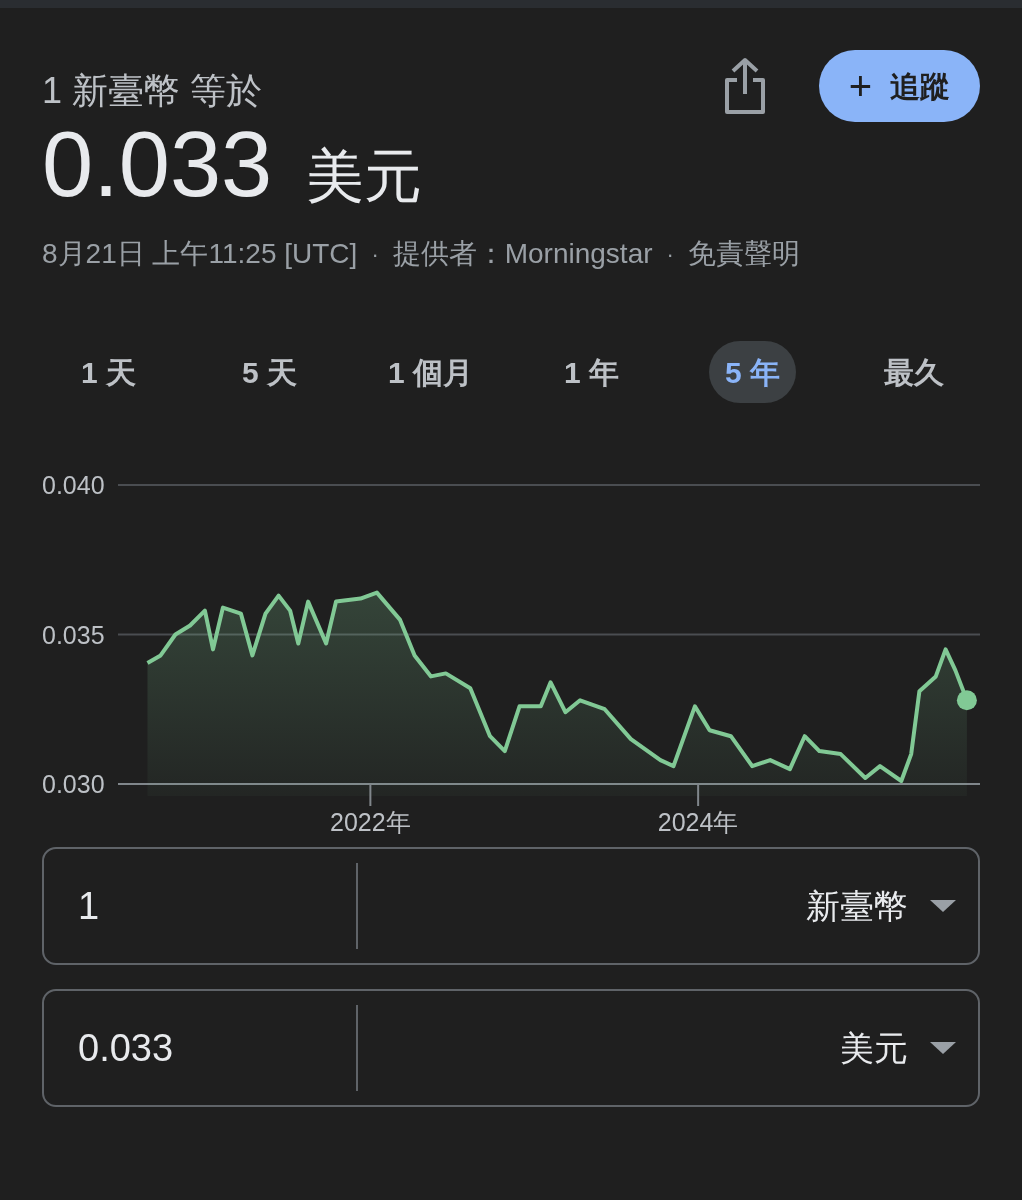 This screenshot has height=1200, width=1022. I want to click on range-tab: 5 天, so click(269, 372).